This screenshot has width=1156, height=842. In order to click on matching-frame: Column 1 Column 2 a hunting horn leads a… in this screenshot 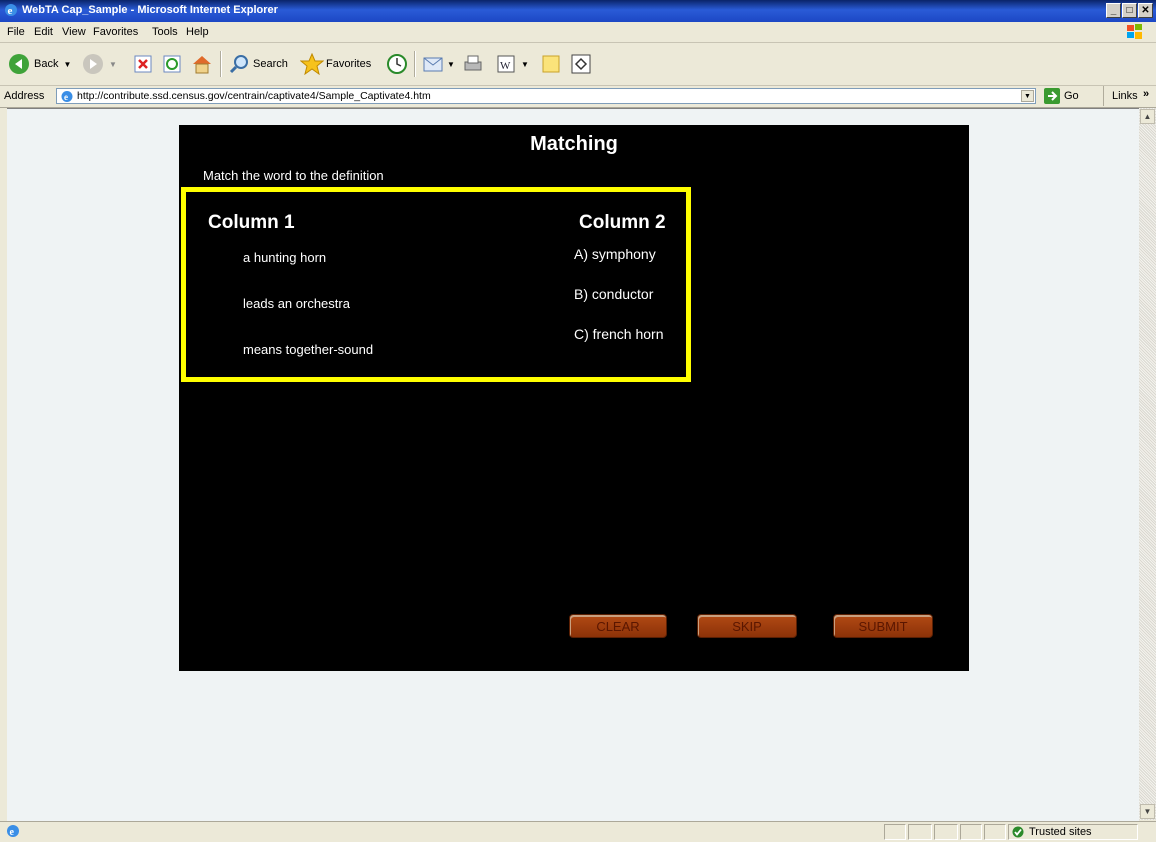, I will do `click(436, 284)`.